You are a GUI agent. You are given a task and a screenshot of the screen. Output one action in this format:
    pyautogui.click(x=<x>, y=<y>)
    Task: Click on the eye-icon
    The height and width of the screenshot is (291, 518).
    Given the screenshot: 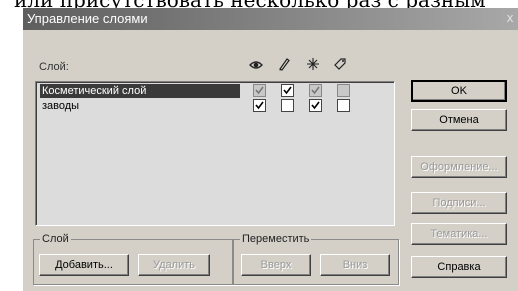 What is the action you would take?
    pyautogui.click(x=256, y=65)
    